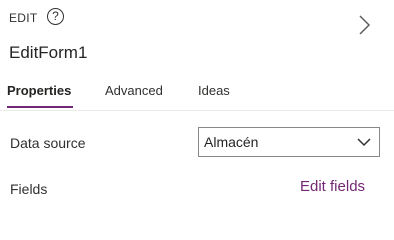 The width and height of the screenshot is (394, 240). I want to click on data-source-label: Data source, so click(48, 143).